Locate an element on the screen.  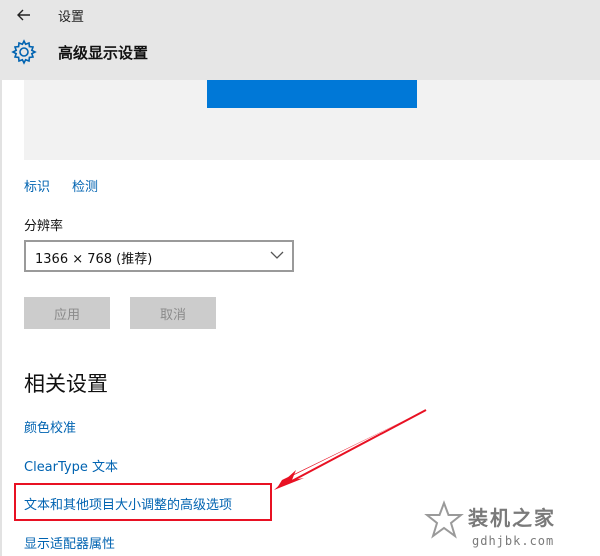
watermark: 装机之家 gdhjbk.com is located at coordinates (512, 527).